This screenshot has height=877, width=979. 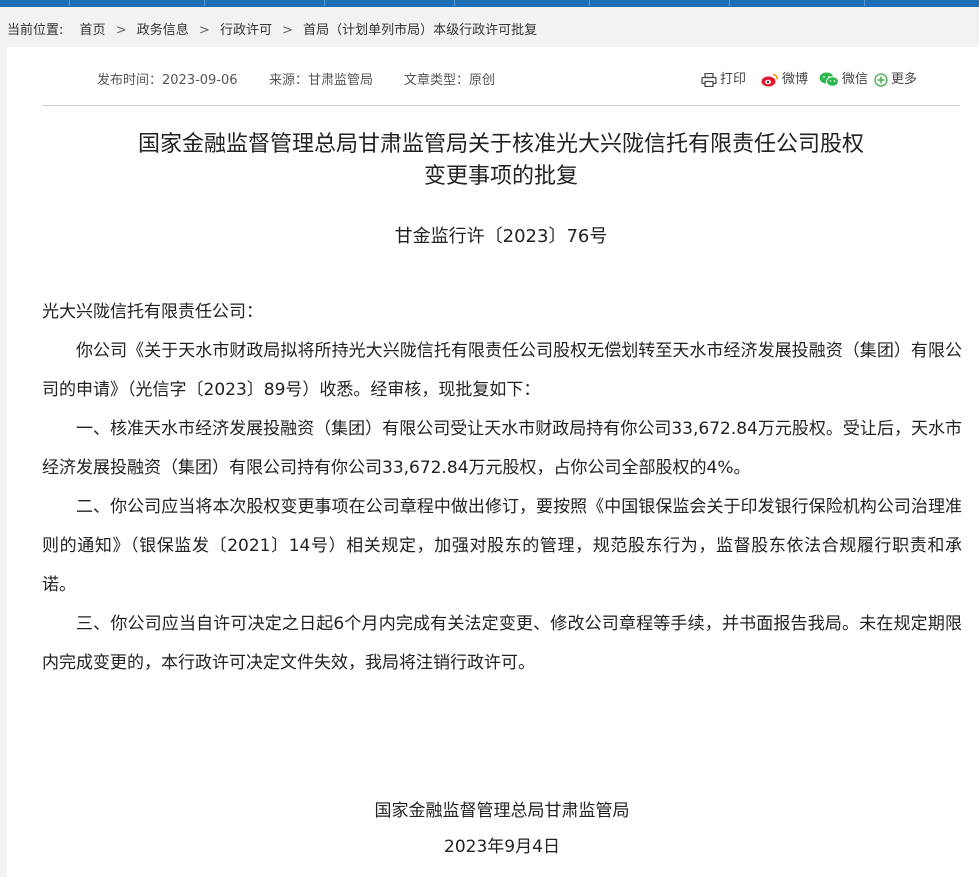 I want to click on weibo-icon, so click(x=769, y=79).